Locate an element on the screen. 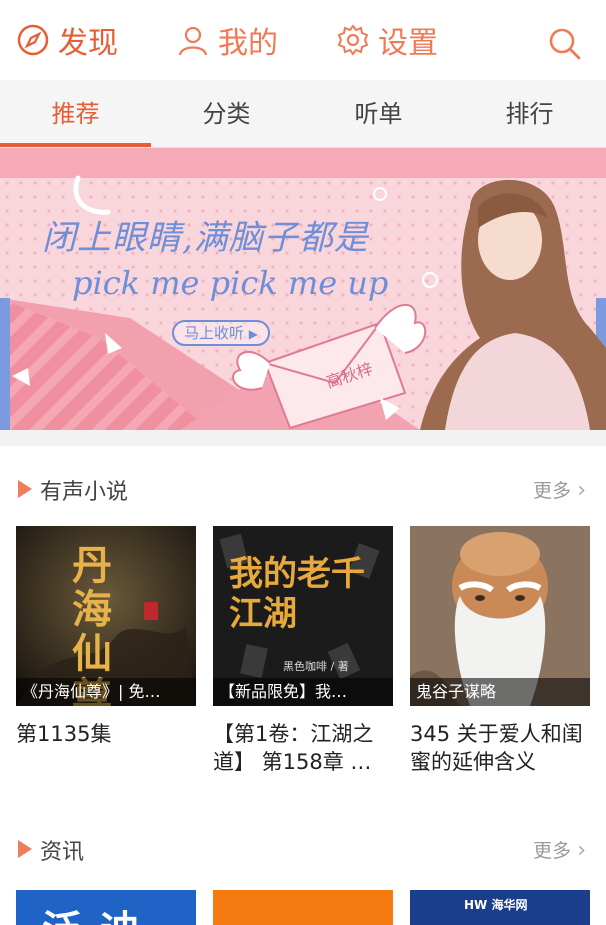 Image resolution: width=606 pixels, height=925 pixels. listen-now-button: 马上收听 ▶ is located at coordinates (221, 333).